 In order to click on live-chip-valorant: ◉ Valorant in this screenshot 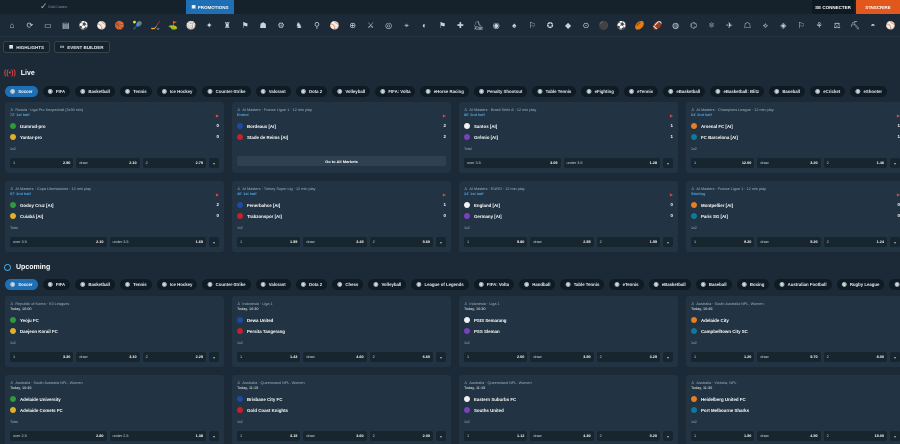, I will do `click(273, 91)`.